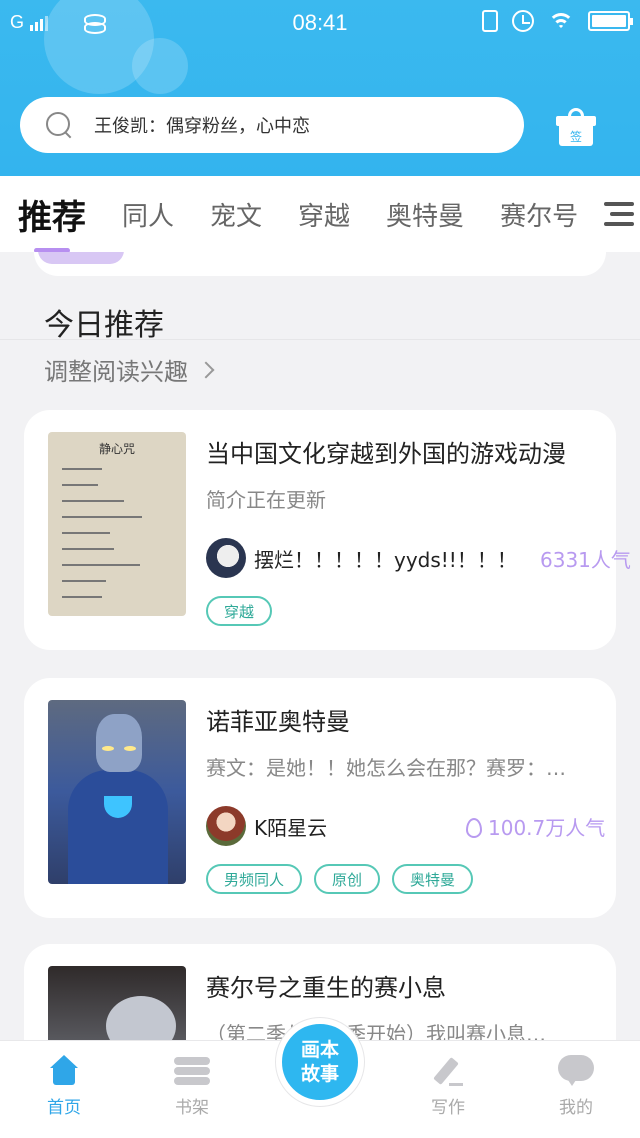  I want to click on bookshelf-icon, so click(192, 1071).